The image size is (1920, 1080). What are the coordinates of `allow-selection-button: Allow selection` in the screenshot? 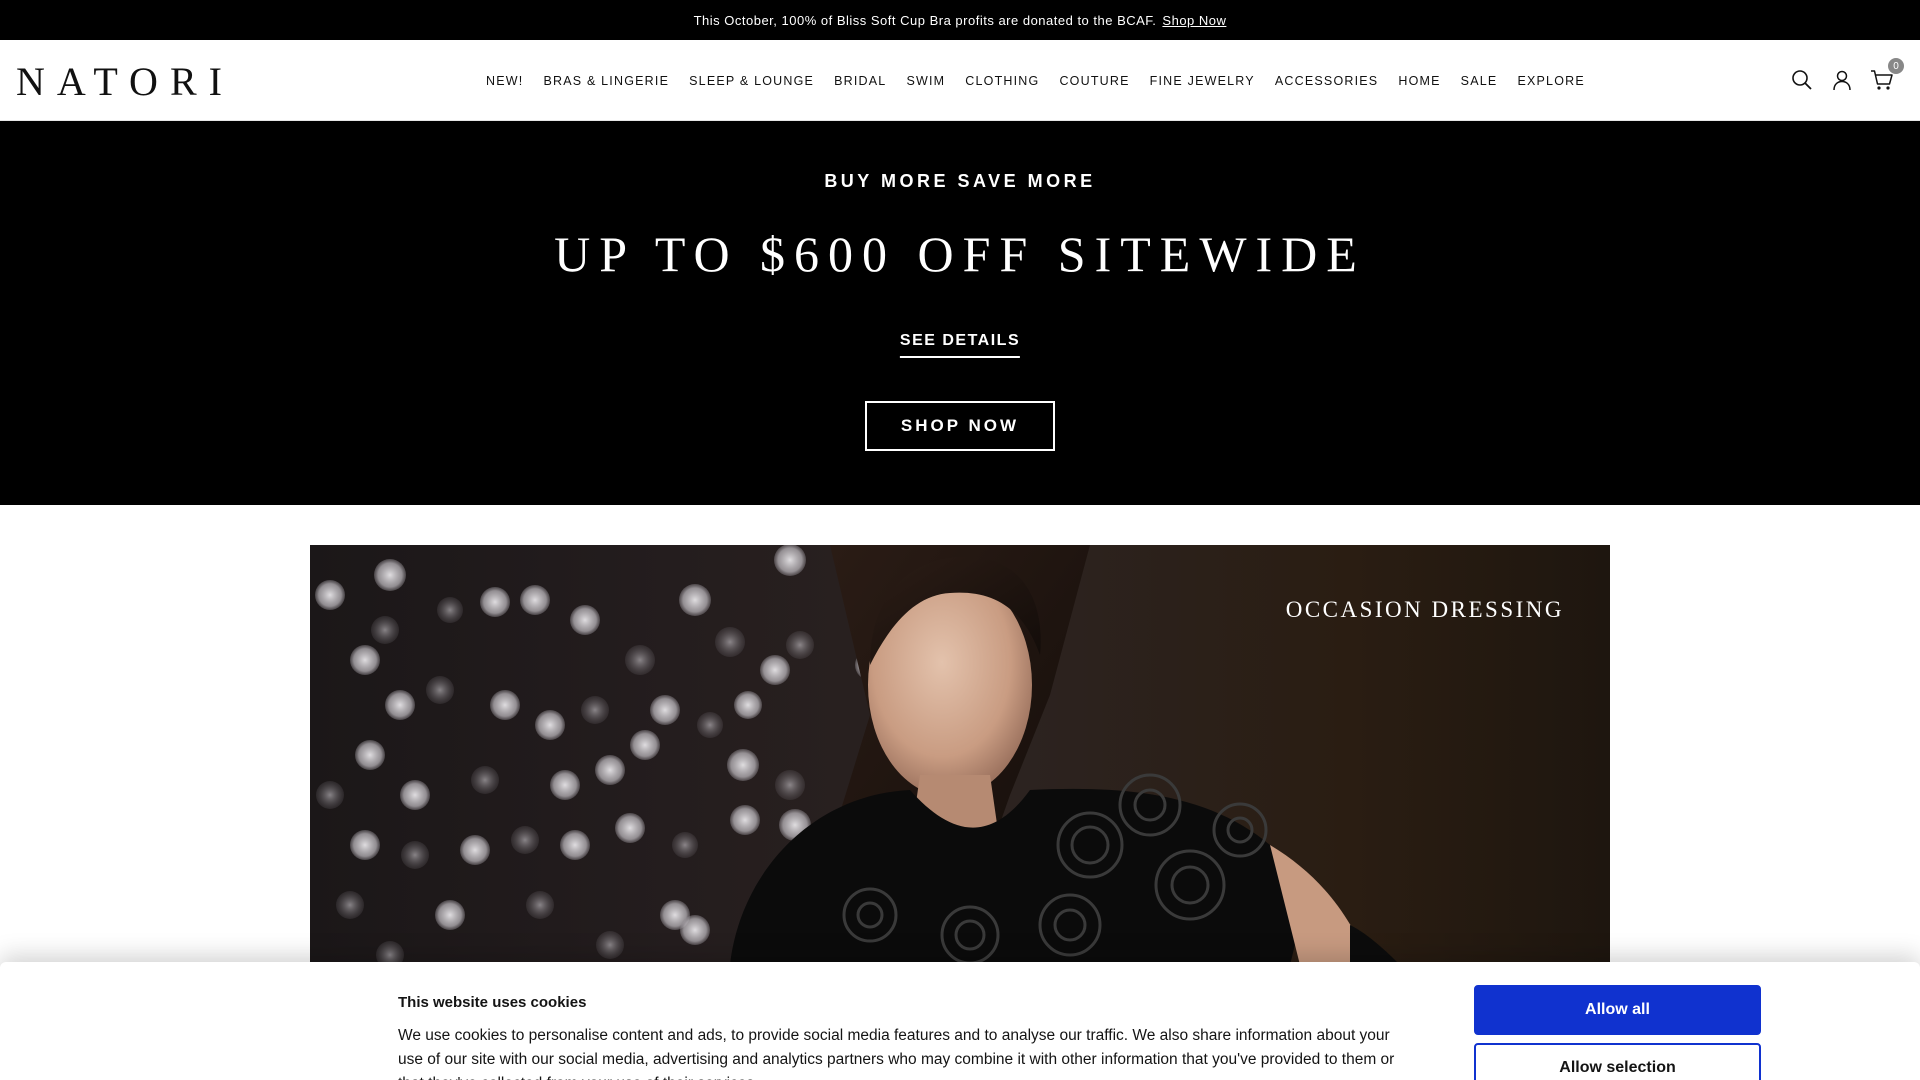 It's located at (1617, 1061).